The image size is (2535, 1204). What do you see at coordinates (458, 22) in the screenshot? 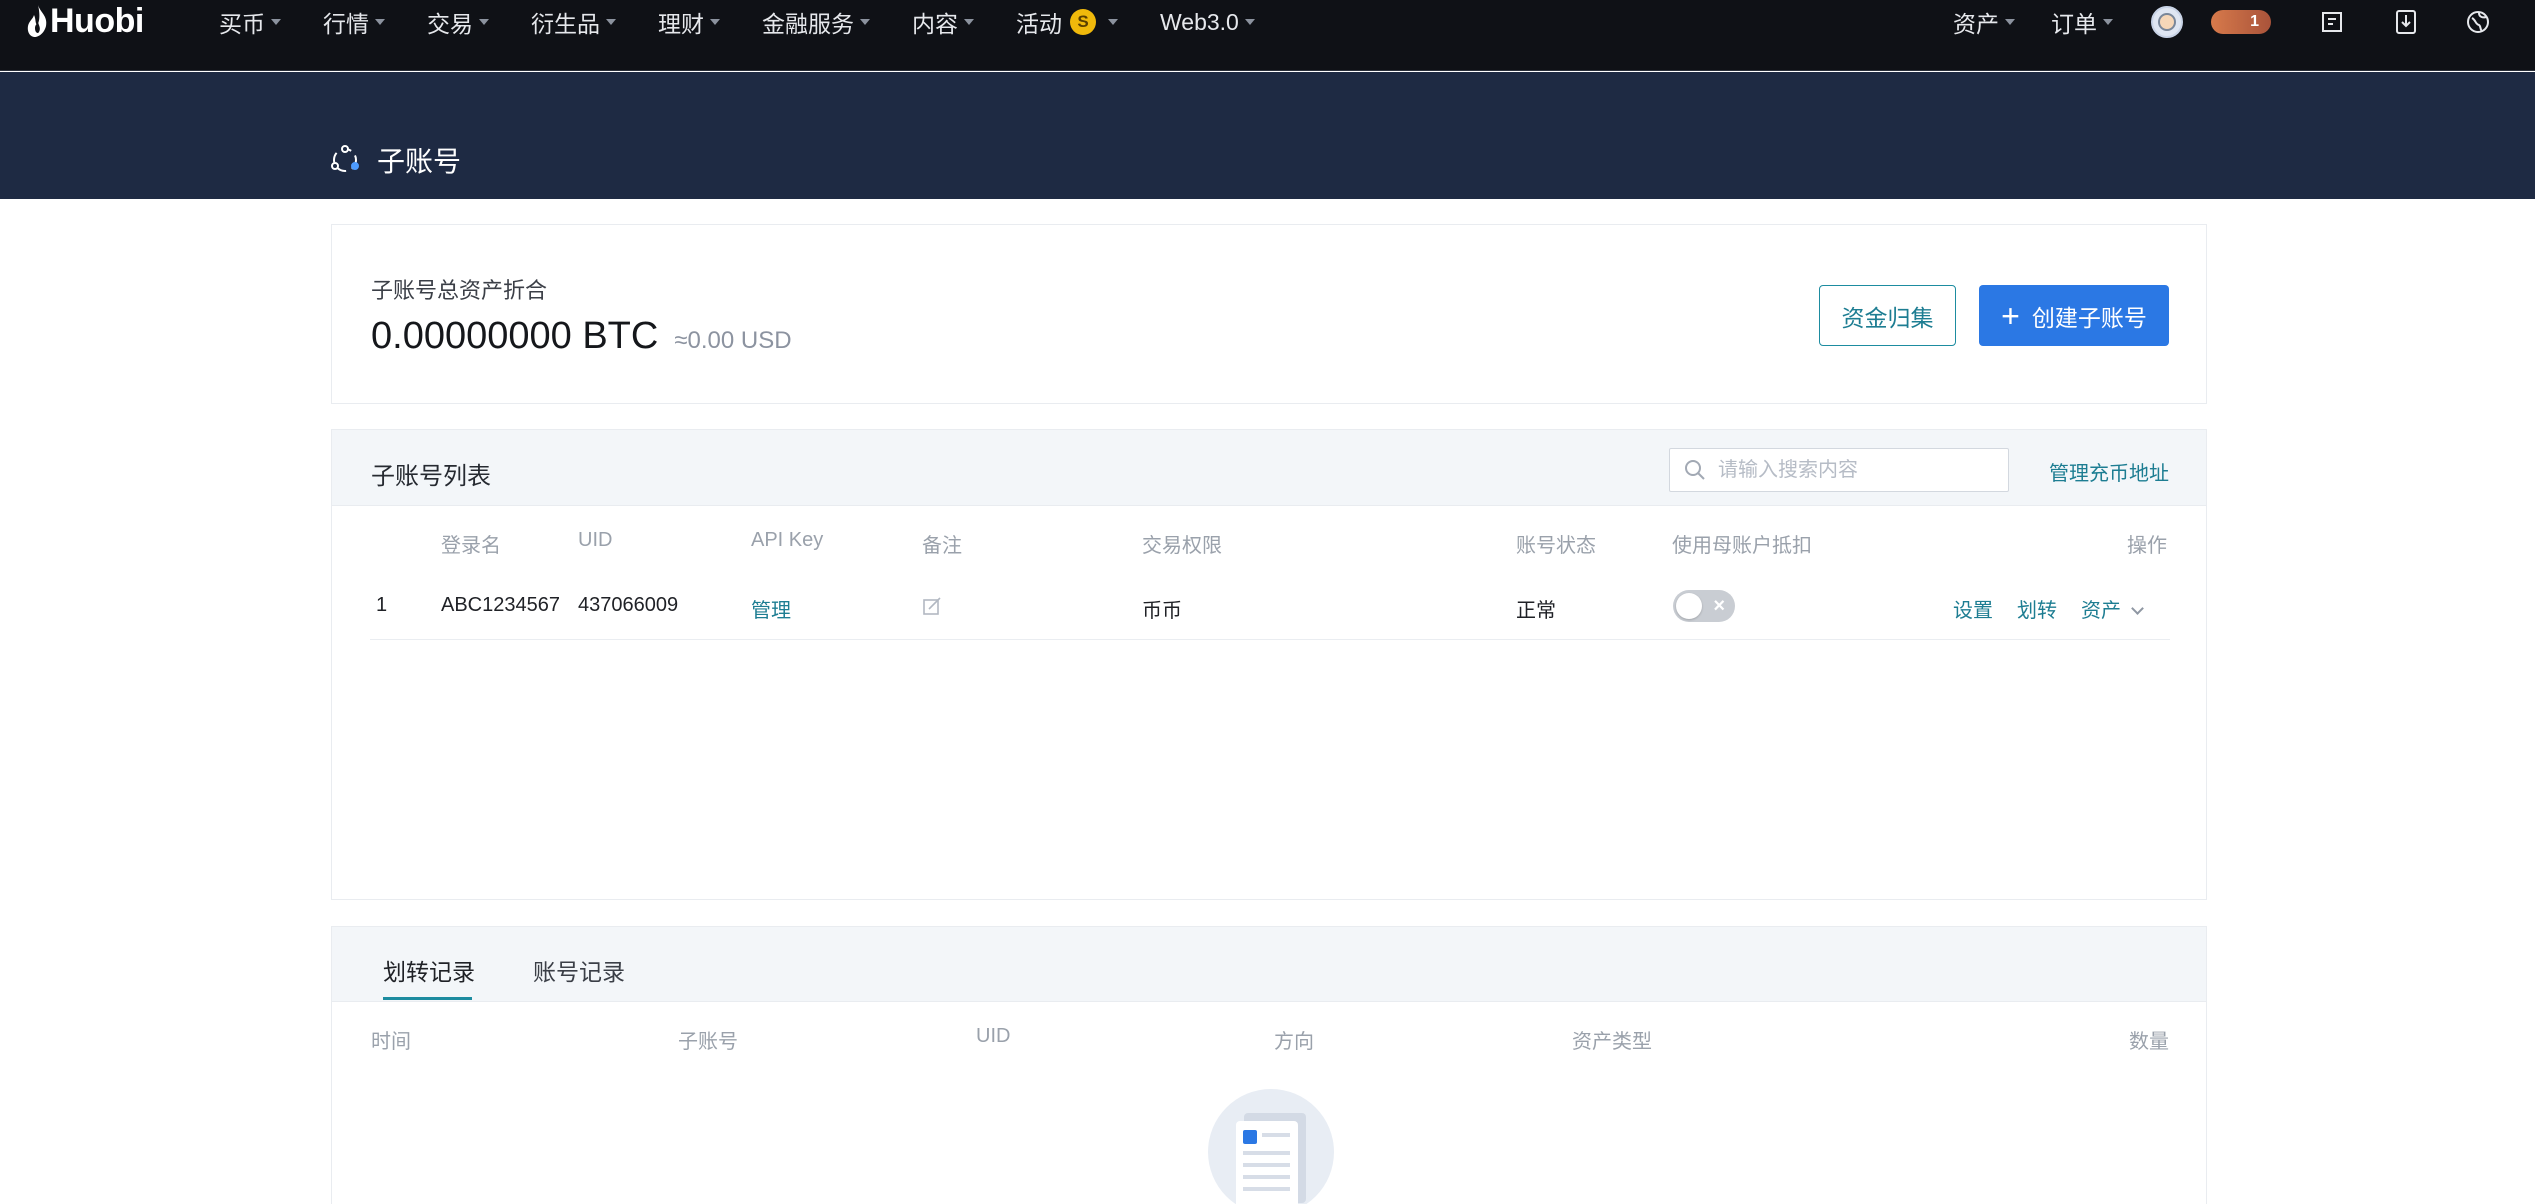
I see `nav-item-trade: 交易` at bounding box center [458, 22].